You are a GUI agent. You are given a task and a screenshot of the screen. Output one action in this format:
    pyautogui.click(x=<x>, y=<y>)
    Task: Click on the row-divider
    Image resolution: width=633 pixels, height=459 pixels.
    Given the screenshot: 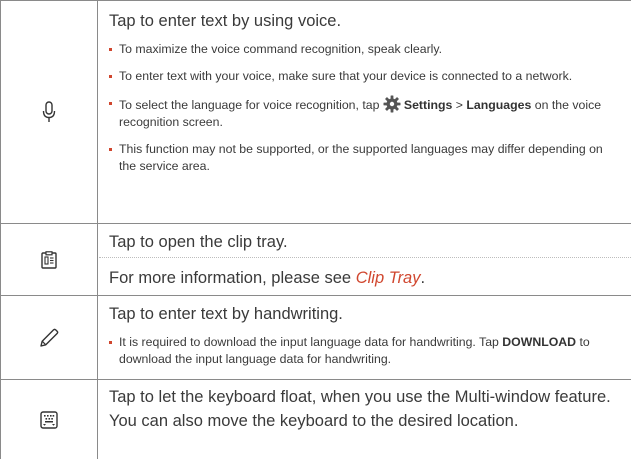 What is the action you would take?
    pyautogui.click(x=365, y=257)
    